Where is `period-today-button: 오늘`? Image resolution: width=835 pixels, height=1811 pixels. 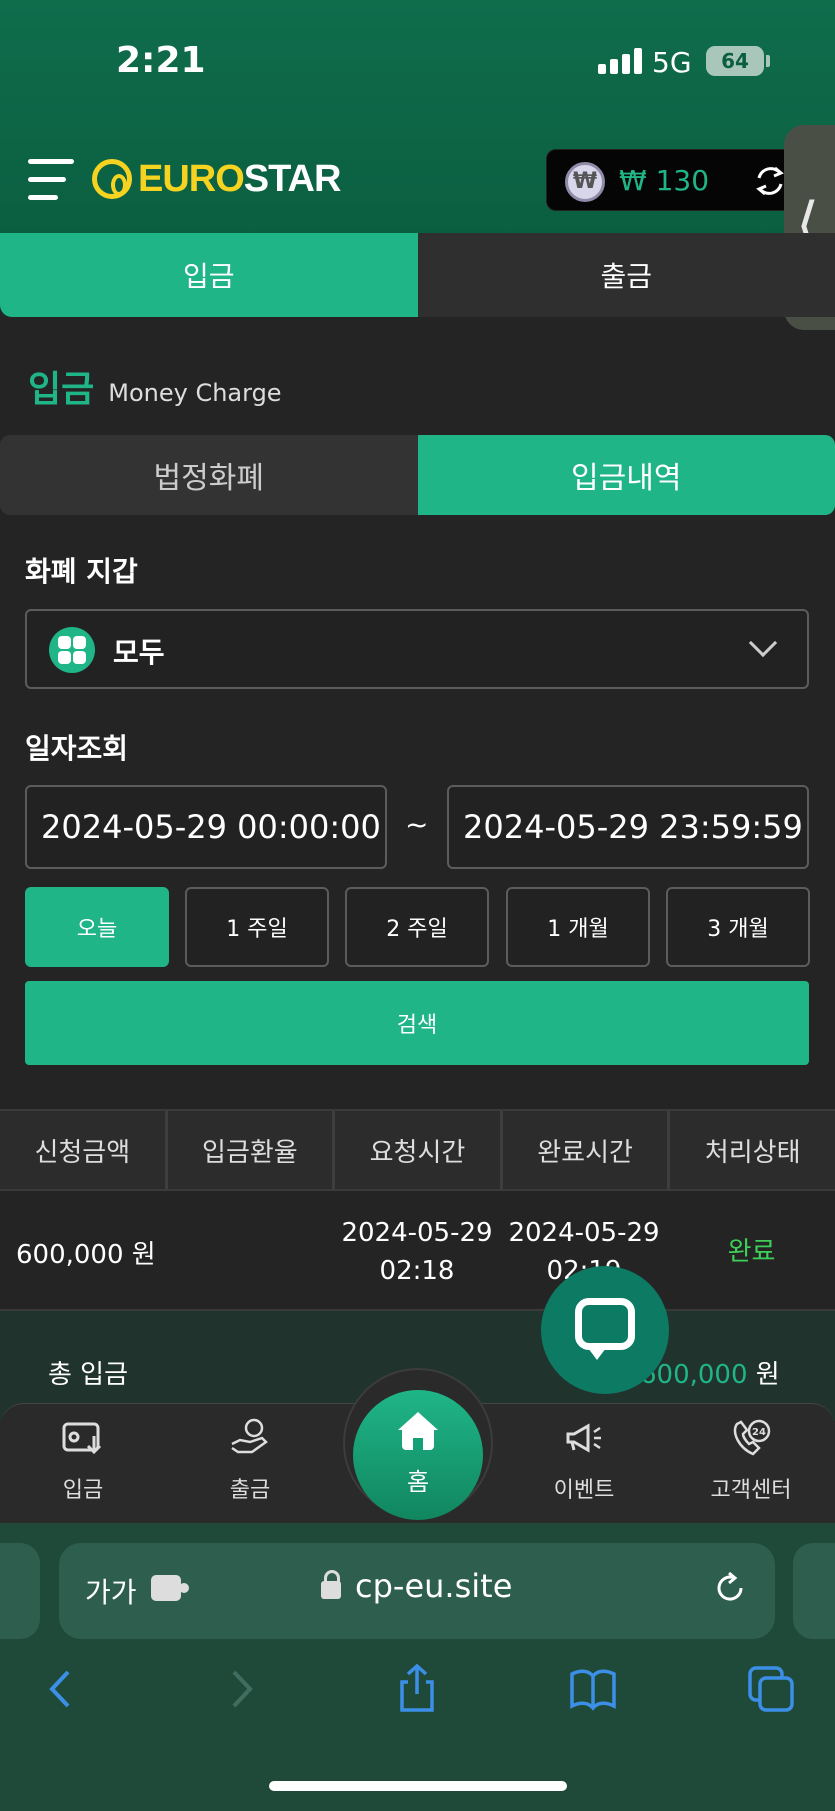 period-today-button: 오늘 is located at coordinates (97, 927).